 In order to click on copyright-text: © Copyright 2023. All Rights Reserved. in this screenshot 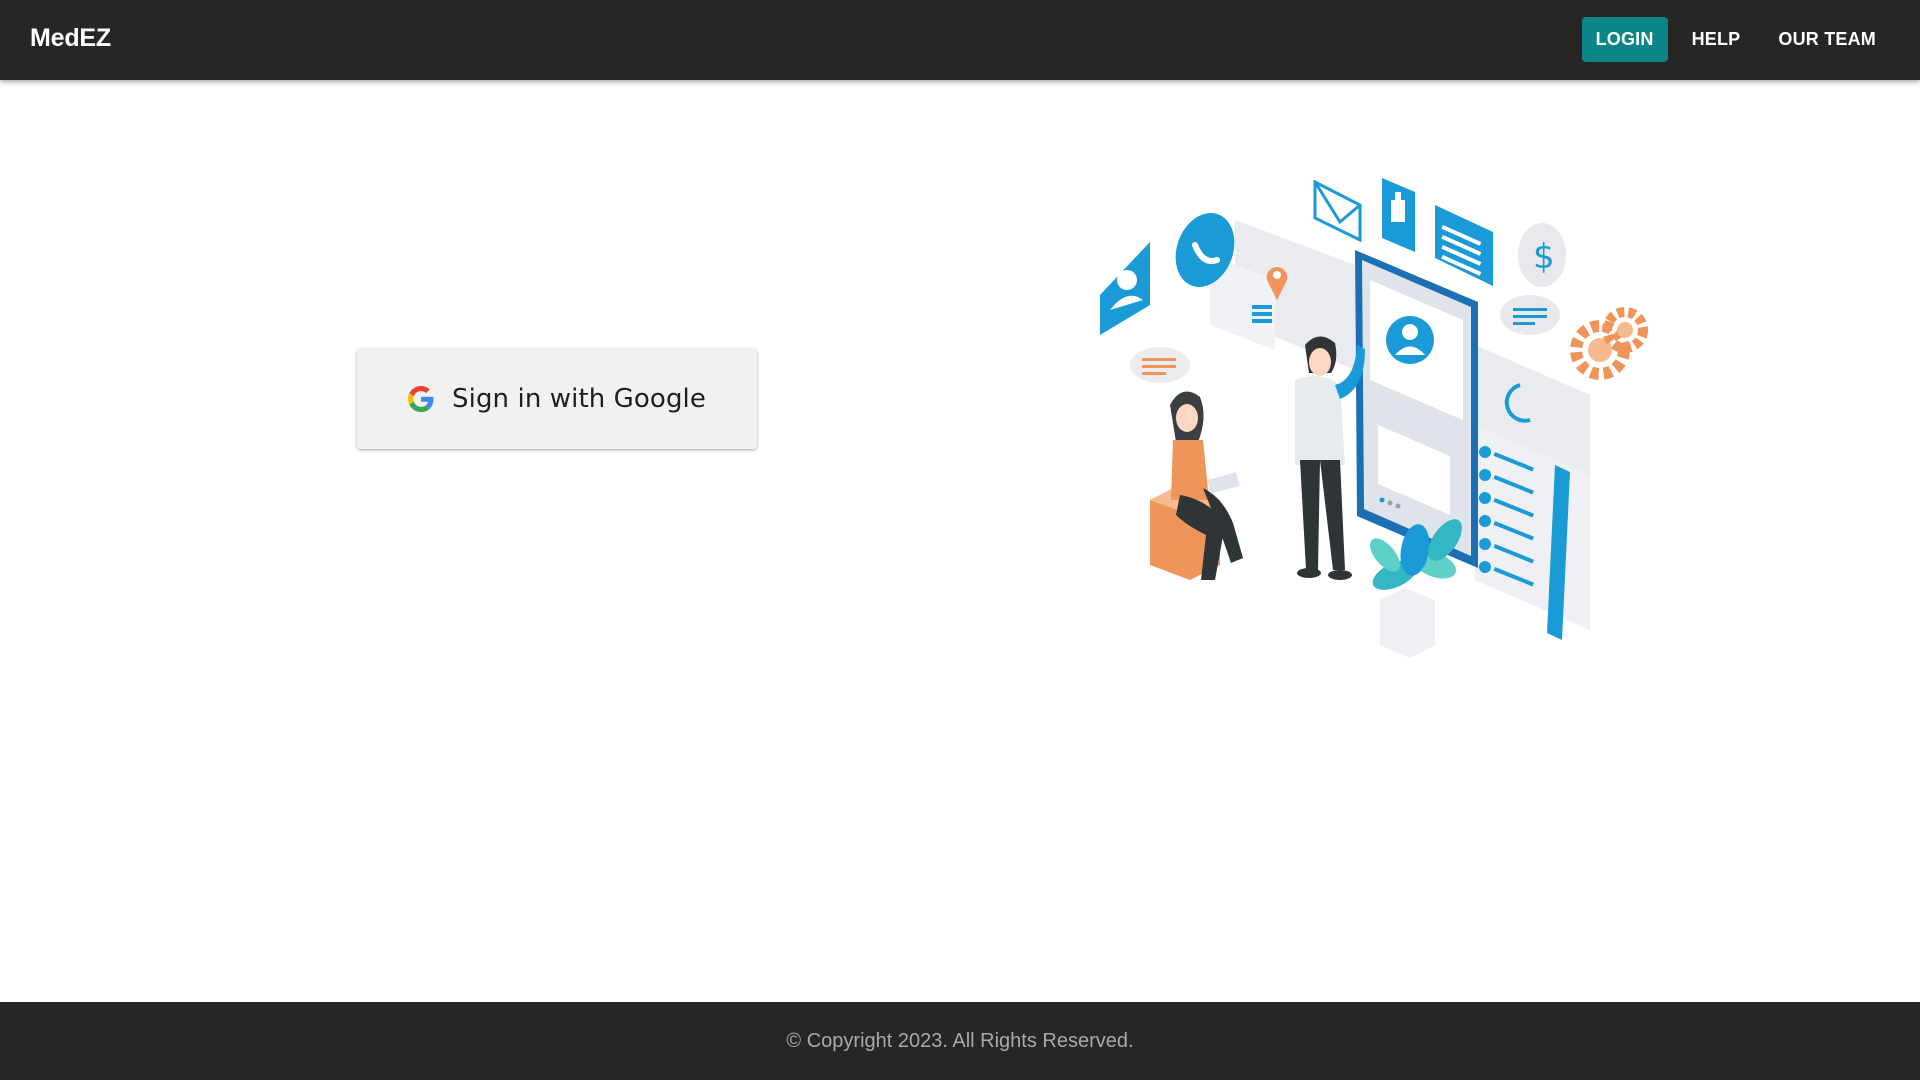, I will do `click(960, 1041)`.